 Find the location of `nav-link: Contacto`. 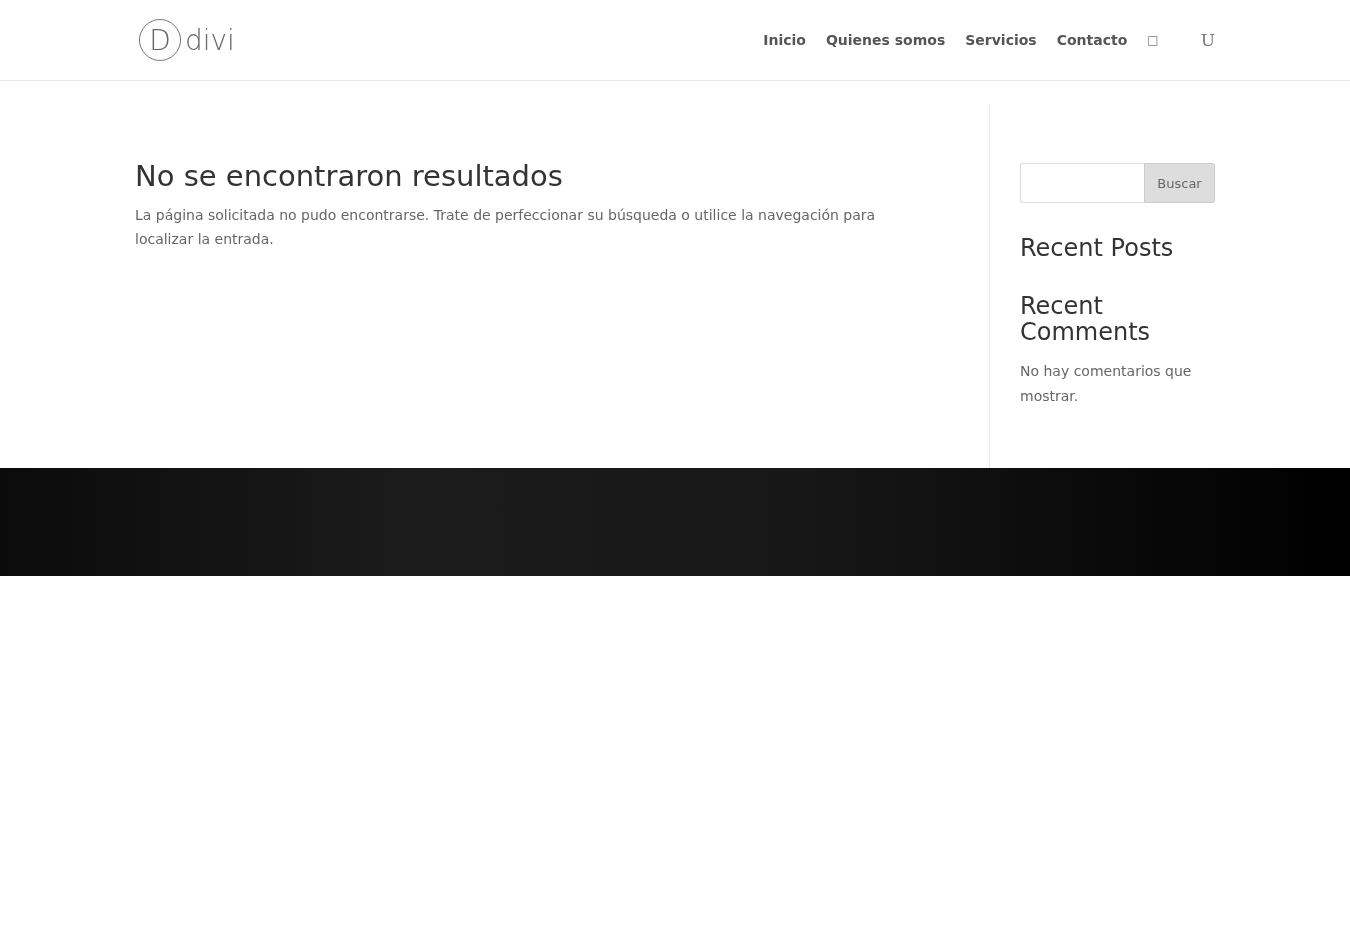

nav-link: Contacto is located at coordinates (1092, 40).